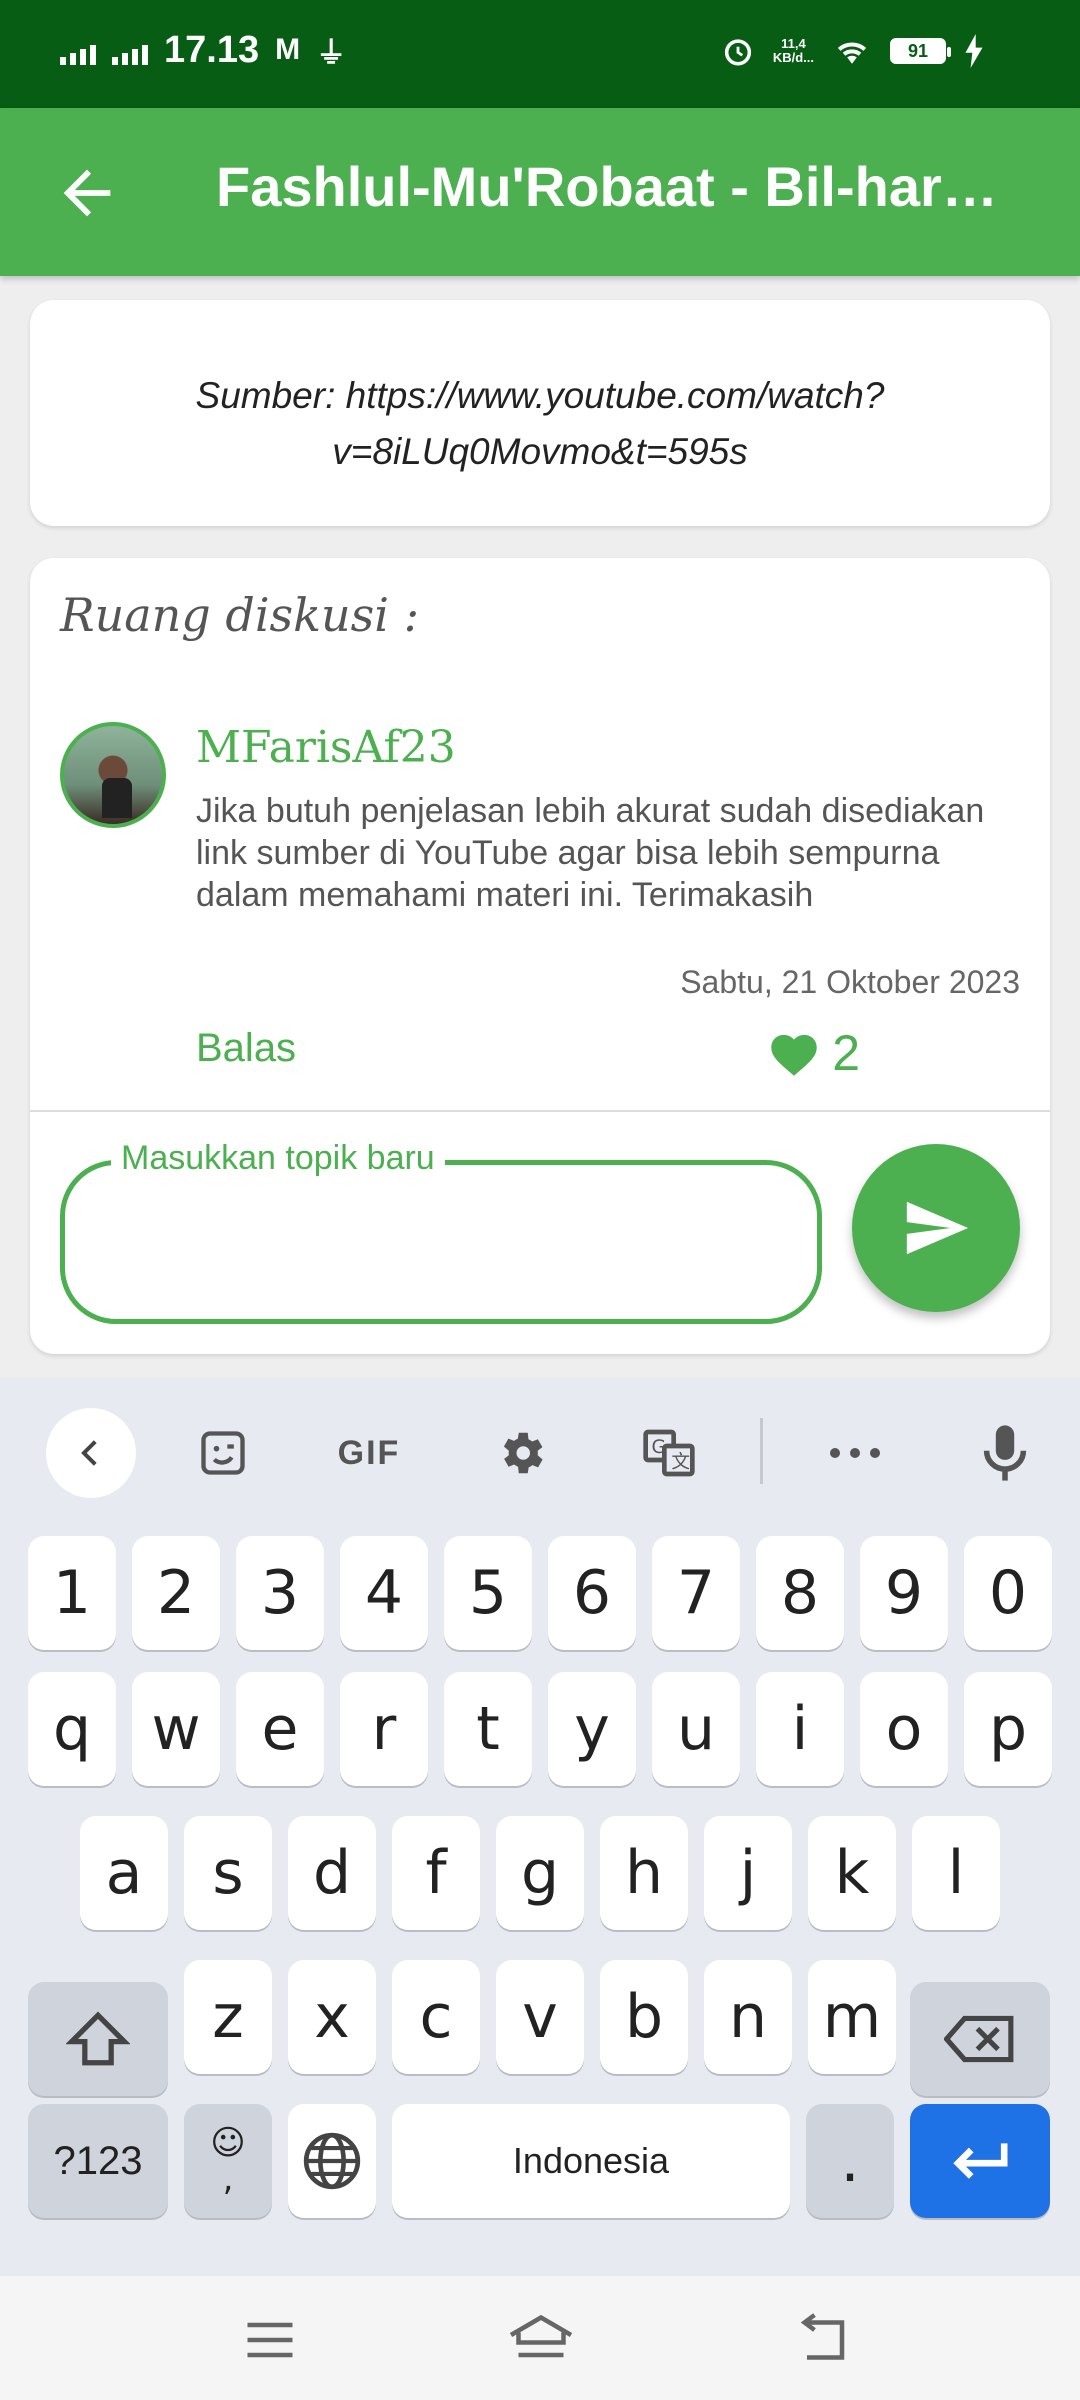 Image resolution: width=1080 pixels, height=2400 pixels. Describe the element at coordinates (280, 1593) in the screenshot. I see `key-3: 3` at that location.